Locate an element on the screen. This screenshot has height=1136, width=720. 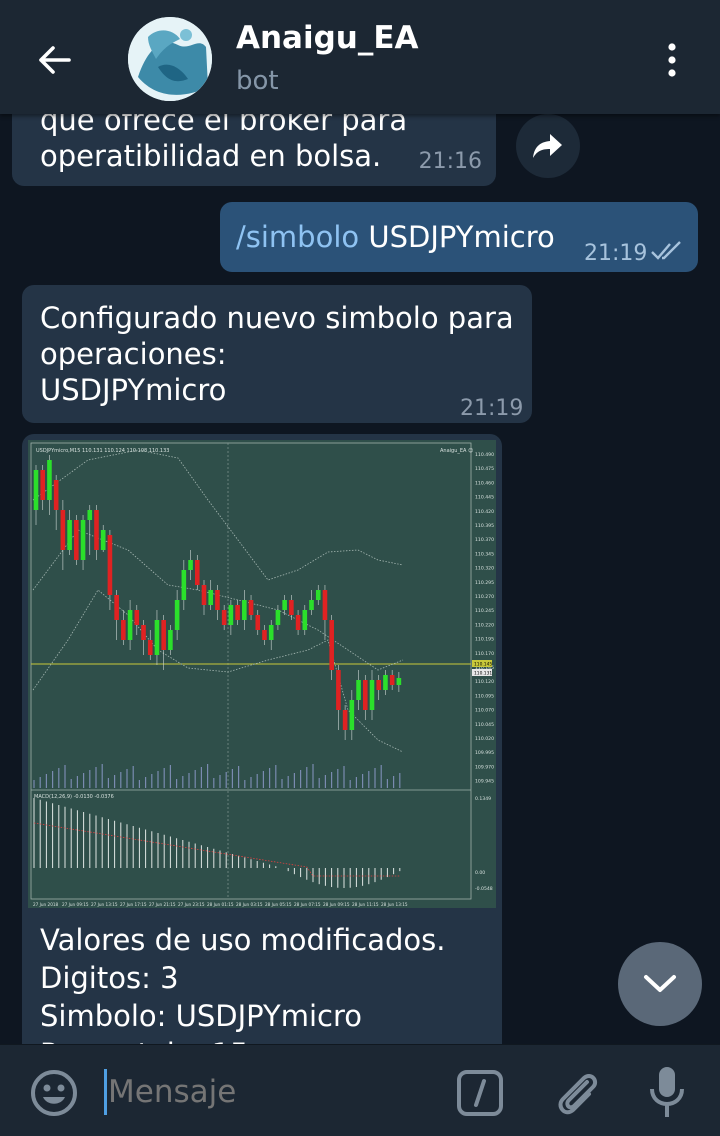
chevron-down-icon is located at coordinates (660, 983).